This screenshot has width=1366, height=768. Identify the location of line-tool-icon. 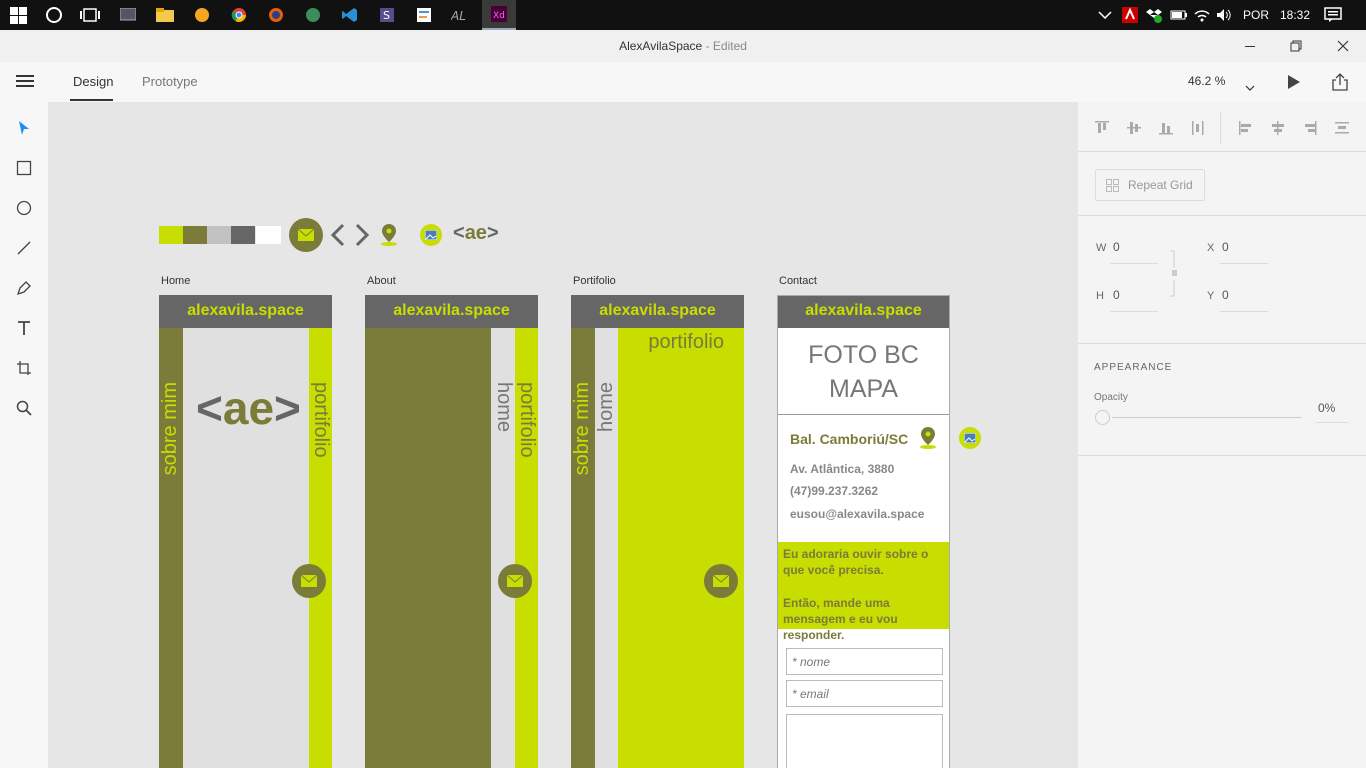
(24, 248).